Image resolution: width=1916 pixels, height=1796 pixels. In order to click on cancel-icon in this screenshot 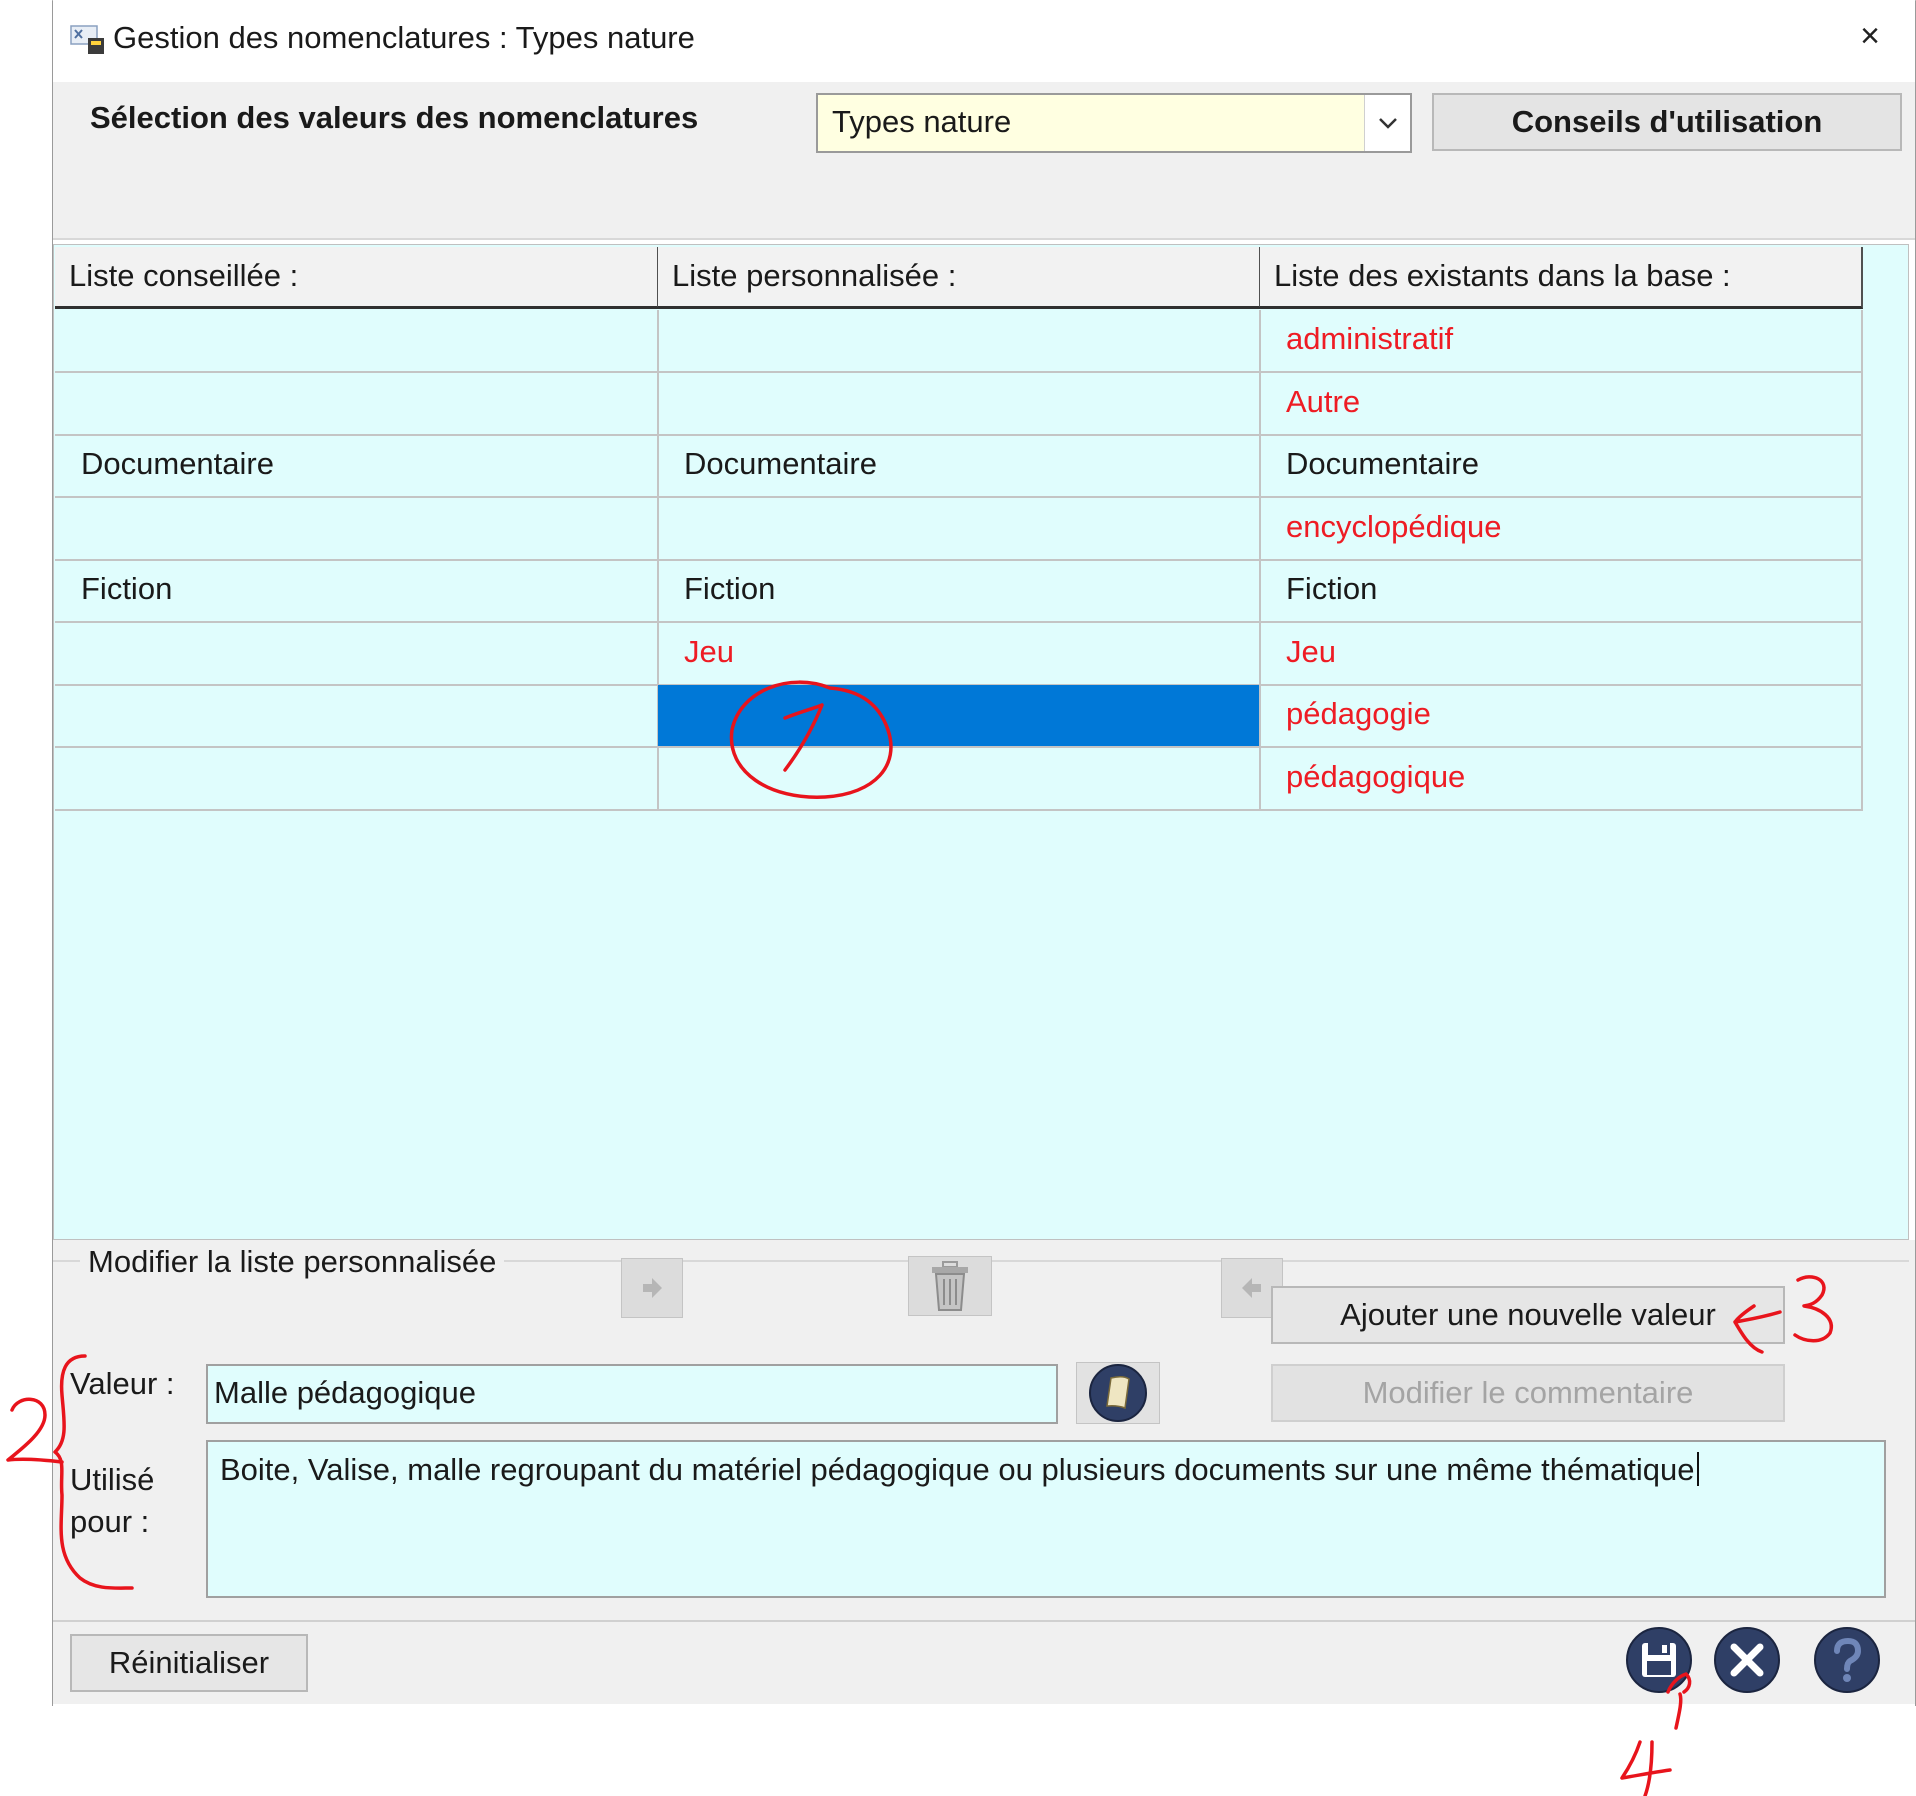, I will do `click(1747, 1660)`.